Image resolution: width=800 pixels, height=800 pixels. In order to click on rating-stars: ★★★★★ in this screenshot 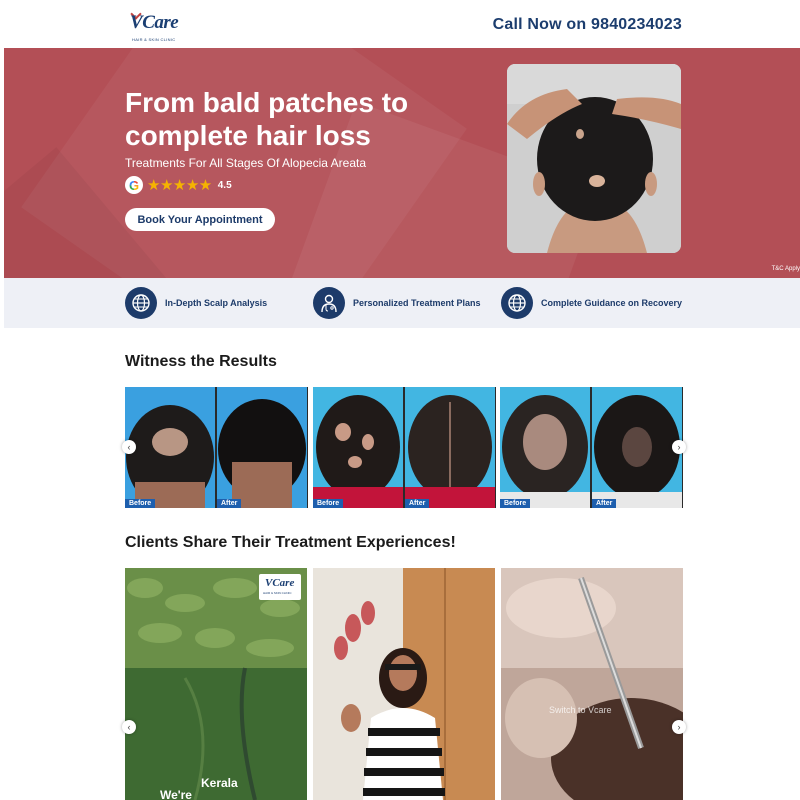, I will do `click(179, 185)`.